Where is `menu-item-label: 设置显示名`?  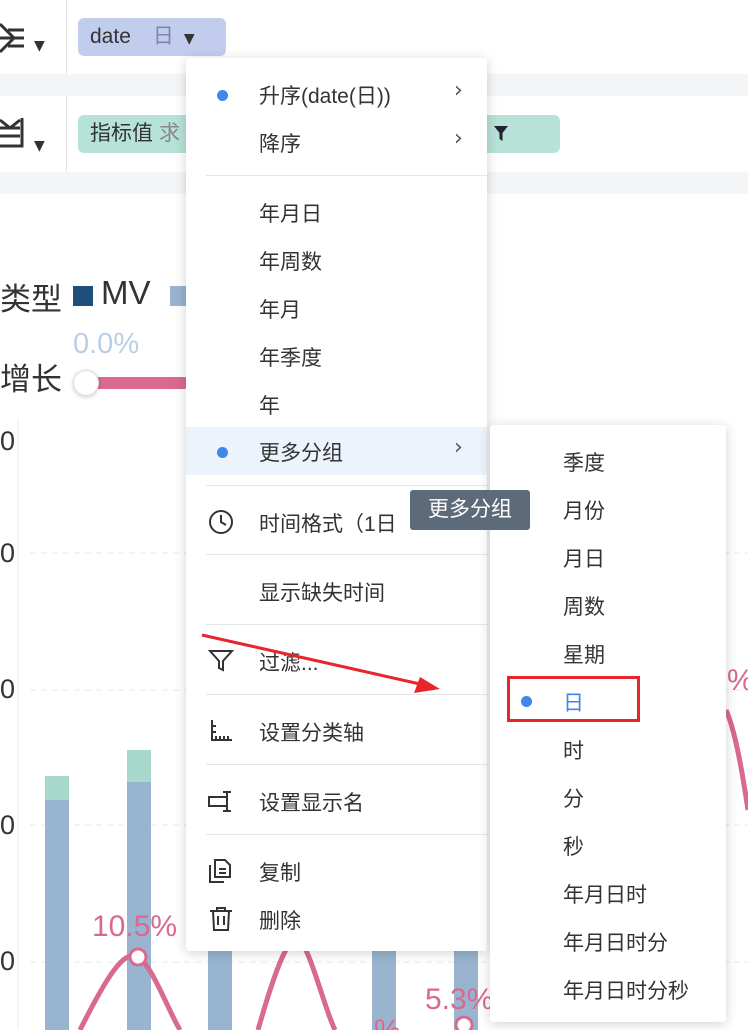
menu-item-label: 设置显示名 is located at coordinates (311, 803).